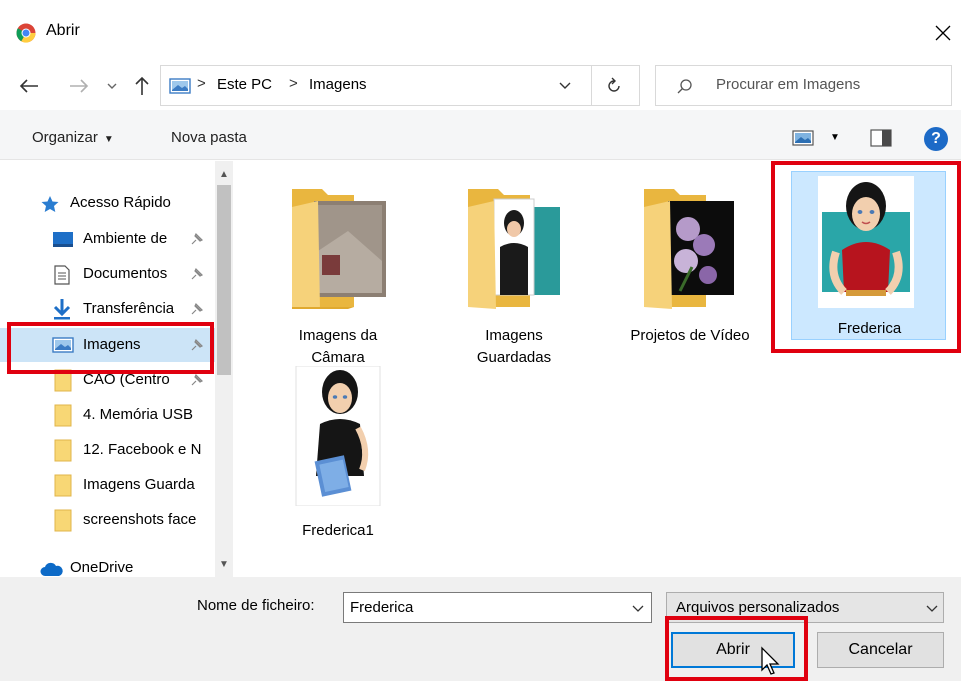  What do you see at coordinates (684, 86) in the screenshot?
I see `search-icon` at bounding box center [684, 86].